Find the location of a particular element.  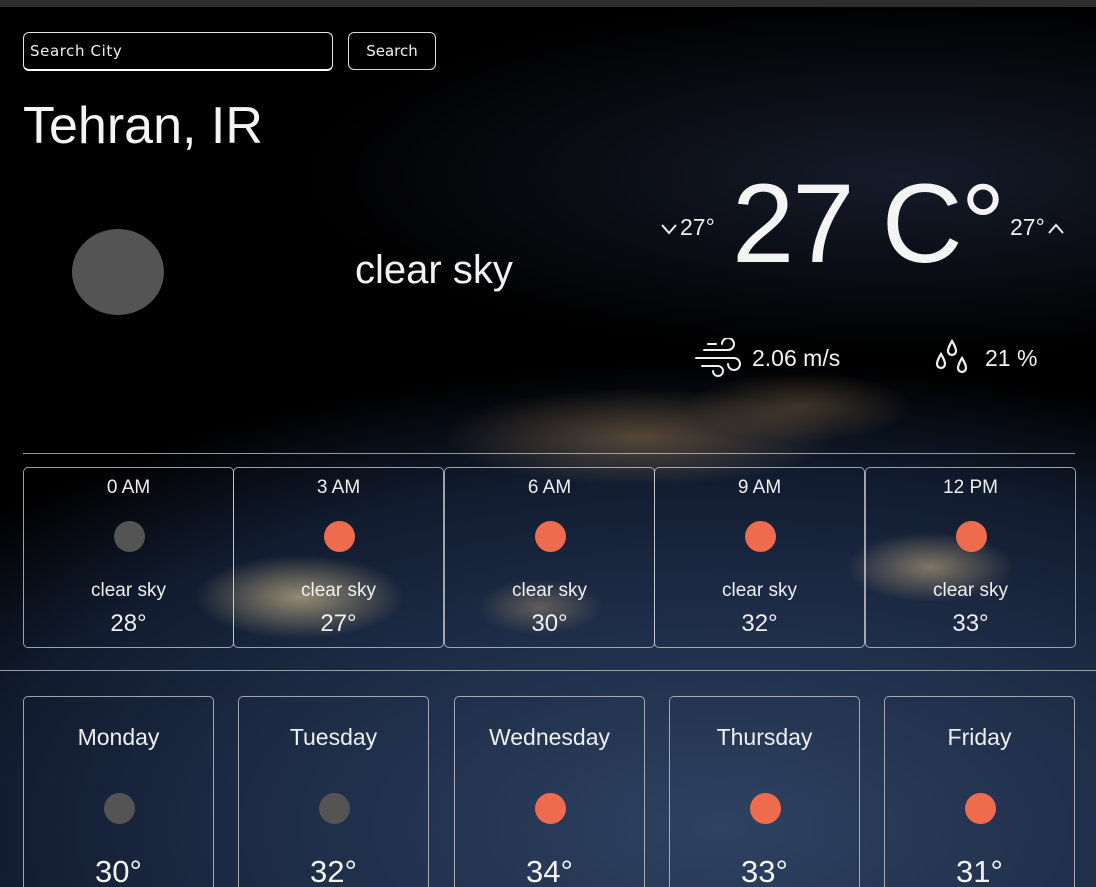

hour-time: 9 AM is located at coordinates (759, 487).